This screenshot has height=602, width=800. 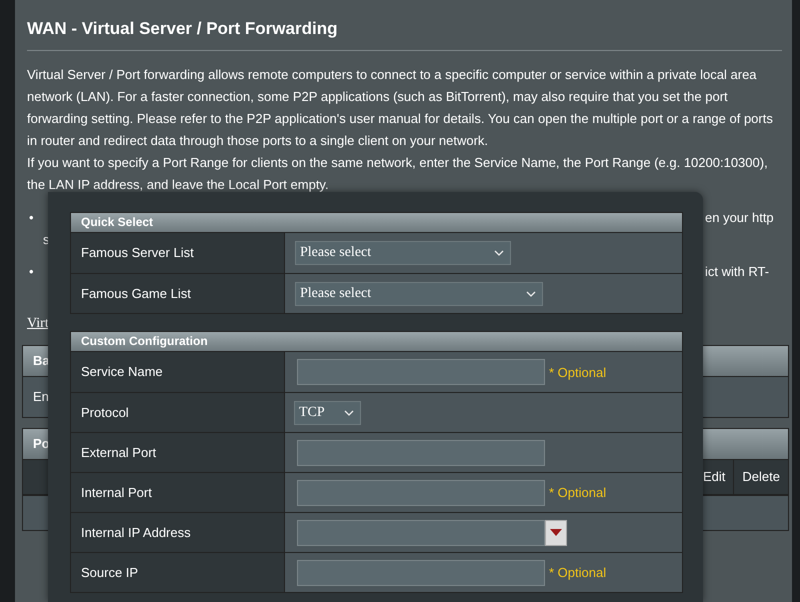 What do you see at coordinates (327, 412) in the screenshot?
I see `dropdown: TCP` at bounding box center [327, 412].